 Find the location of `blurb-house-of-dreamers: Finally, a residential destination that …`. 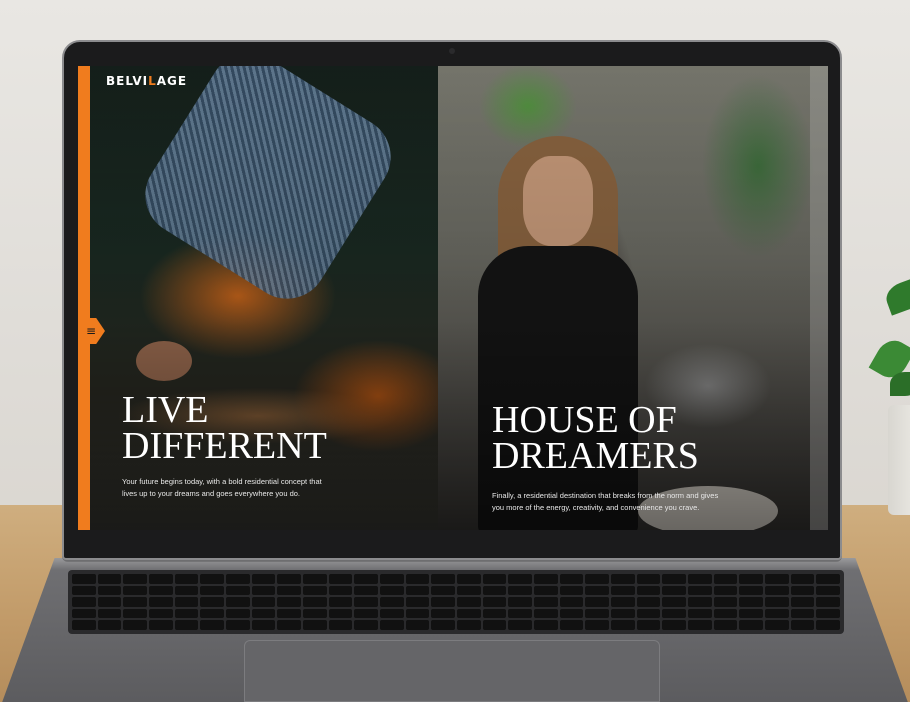

blurb-house-of-dreamers: Finally, a residential destination that … is located at coordinates (605, 501).